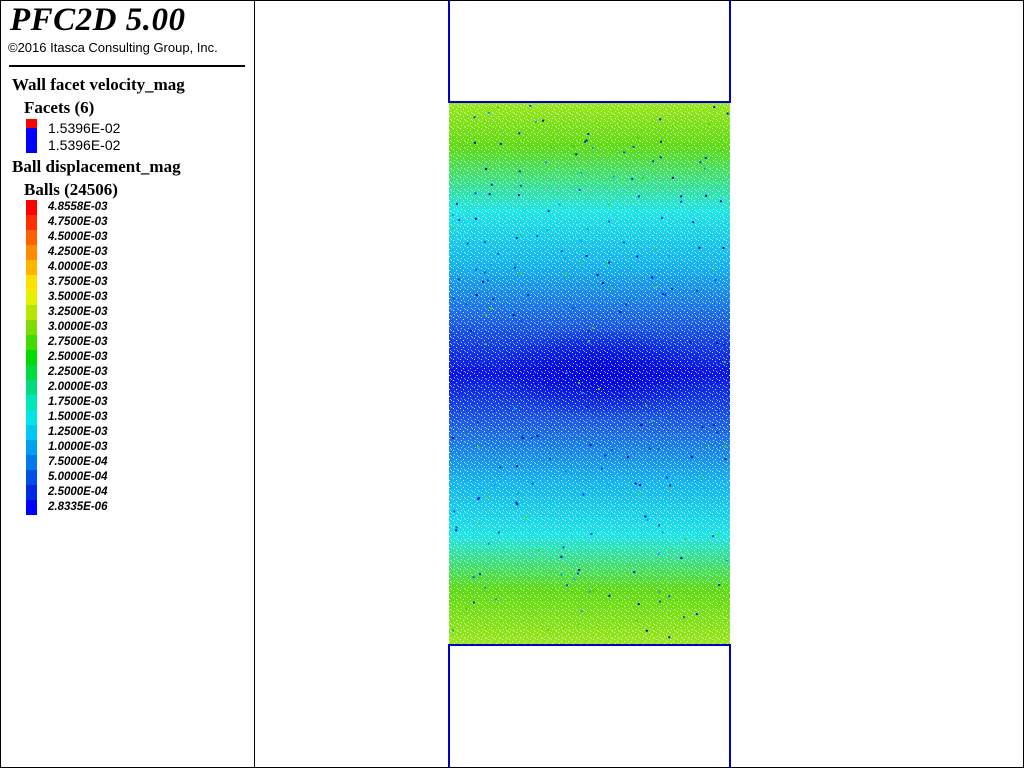 This screenshot has width=1024, height=768. I want to click on ball-scale-label: 7.5000E-04, so click(78, 462).